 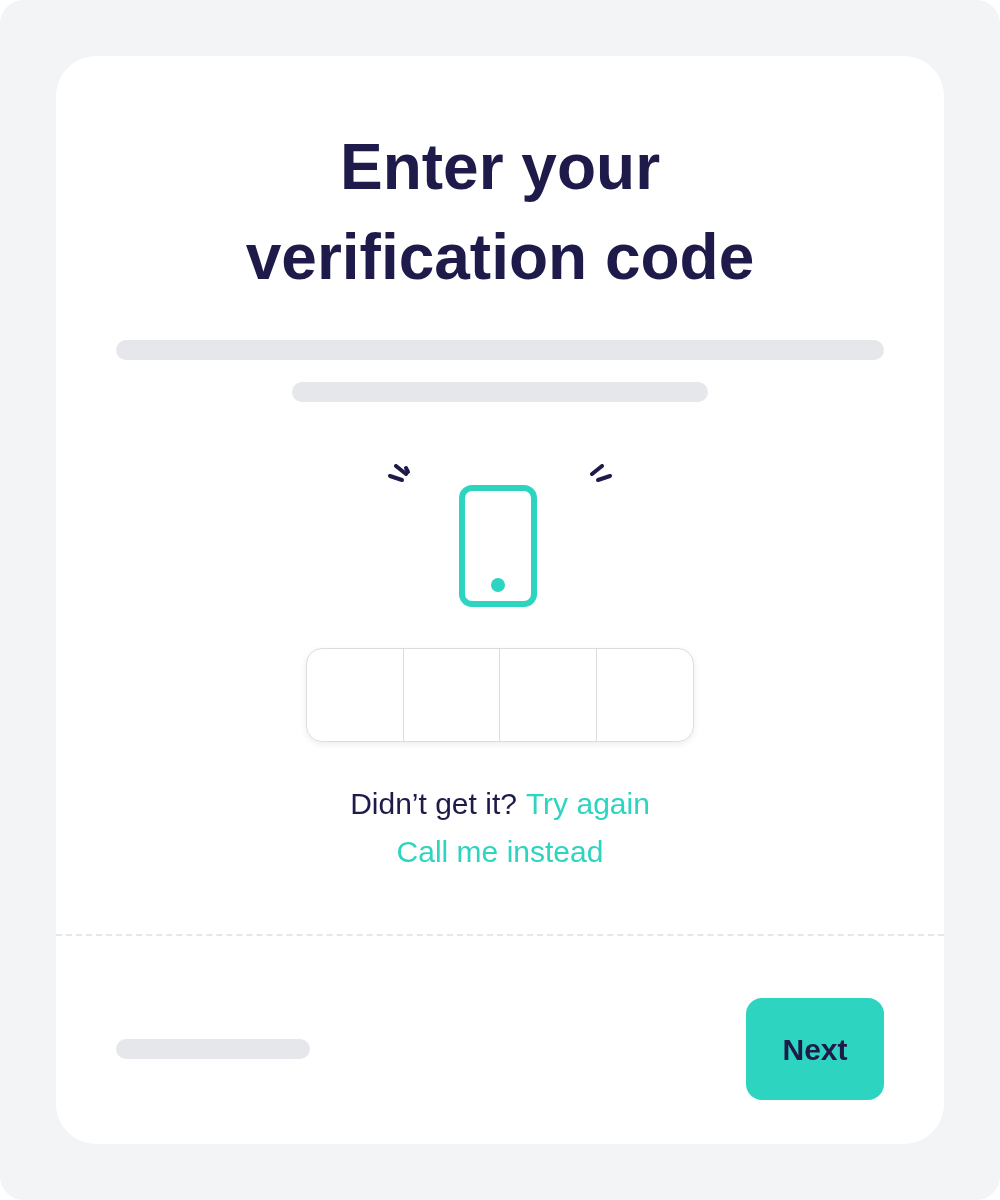 I want to click on next-button: Next, so click(x=815, y=1049).